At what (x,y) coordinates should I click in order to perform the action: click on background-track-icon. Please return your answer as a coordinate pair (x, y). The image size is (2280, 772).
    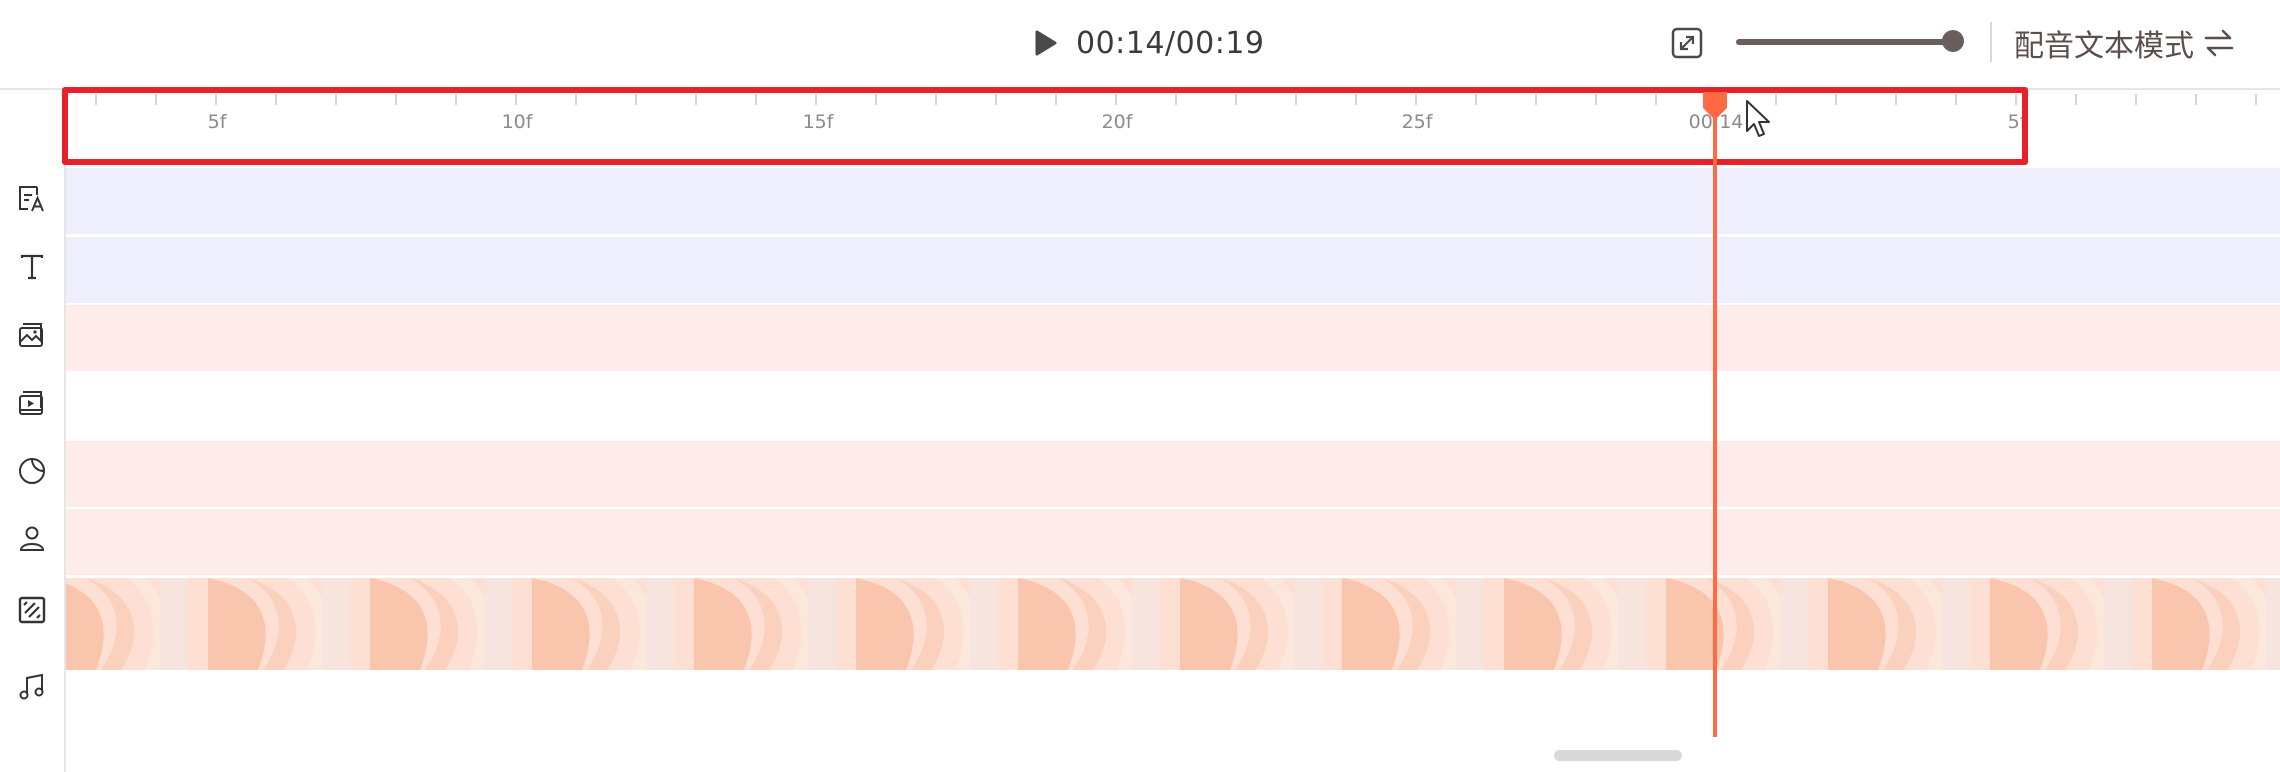
    Looking at the image, I should click on (32, 610).